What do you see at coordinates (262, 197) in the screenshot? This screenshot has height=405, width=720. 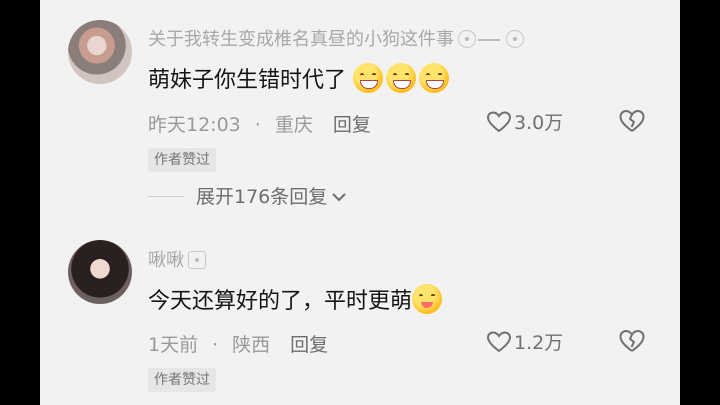 I see `expand-replies-label: 展开176条回复` at bounding box center [262, 197].